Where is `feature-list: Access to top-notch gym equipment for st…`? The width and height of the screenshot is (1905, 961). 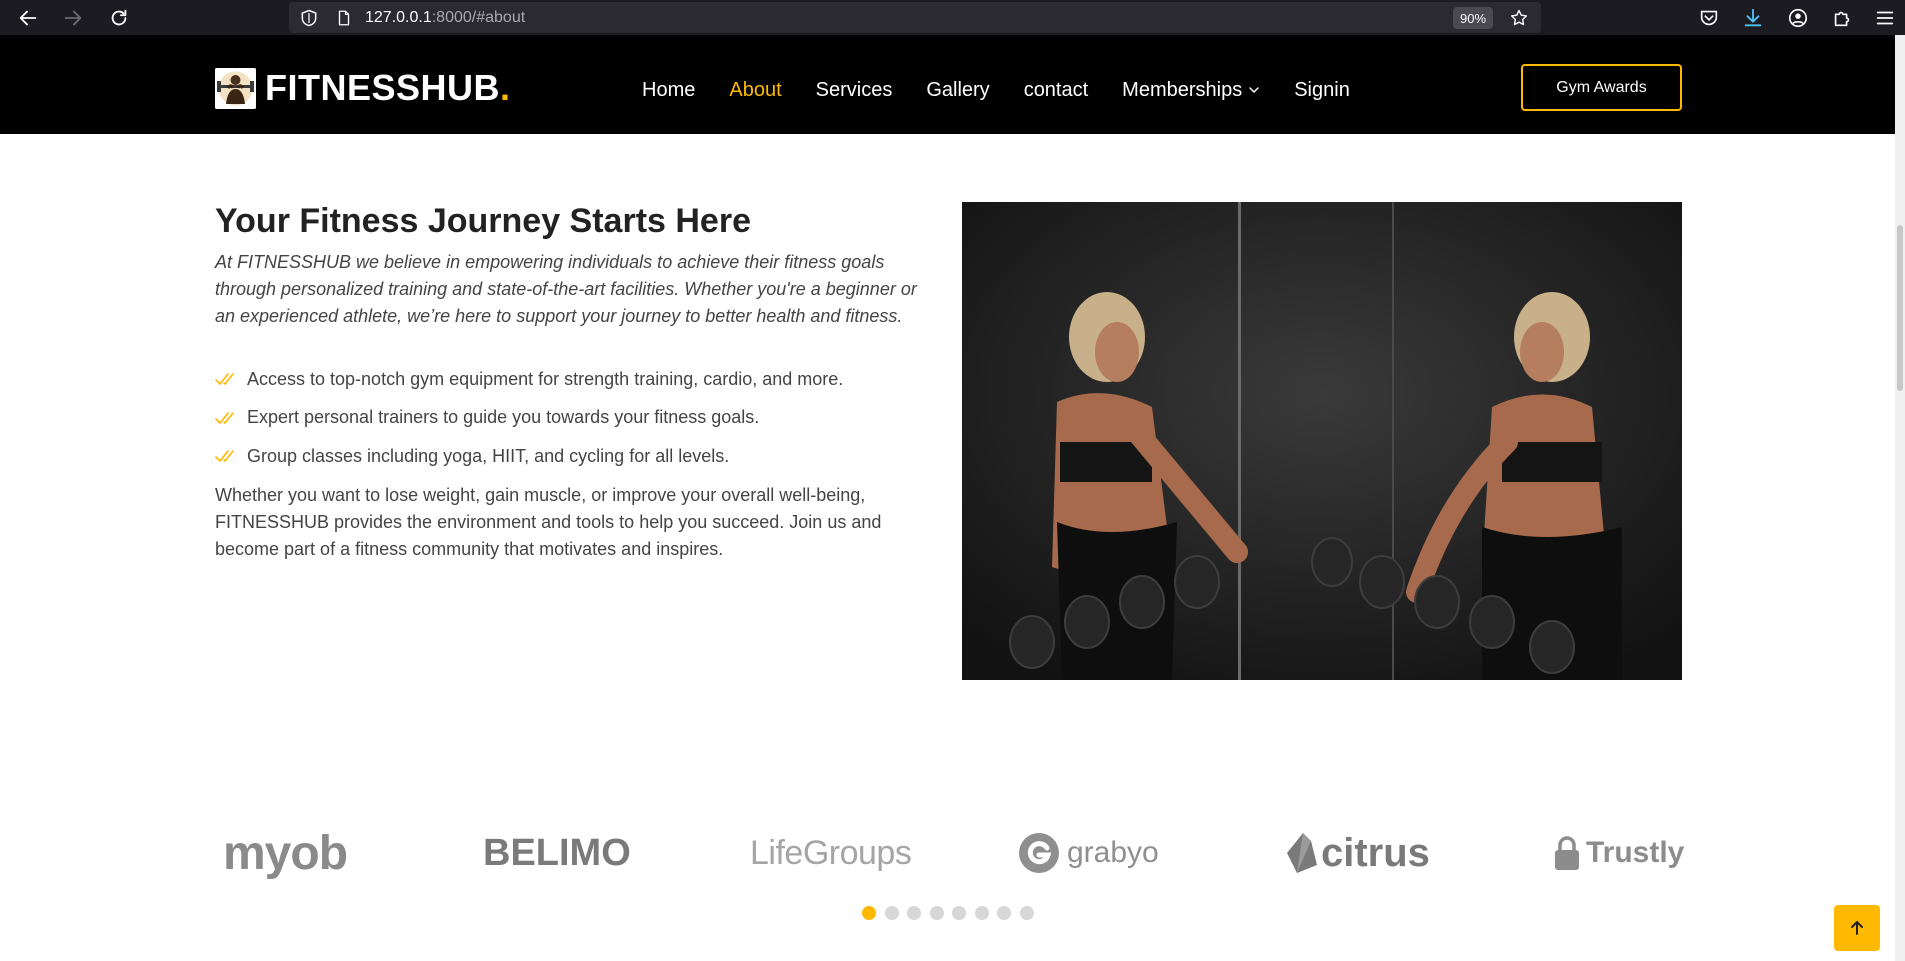 feature-list: Access to top-notch gym equipment for st… is located at coordinates (529, 418).